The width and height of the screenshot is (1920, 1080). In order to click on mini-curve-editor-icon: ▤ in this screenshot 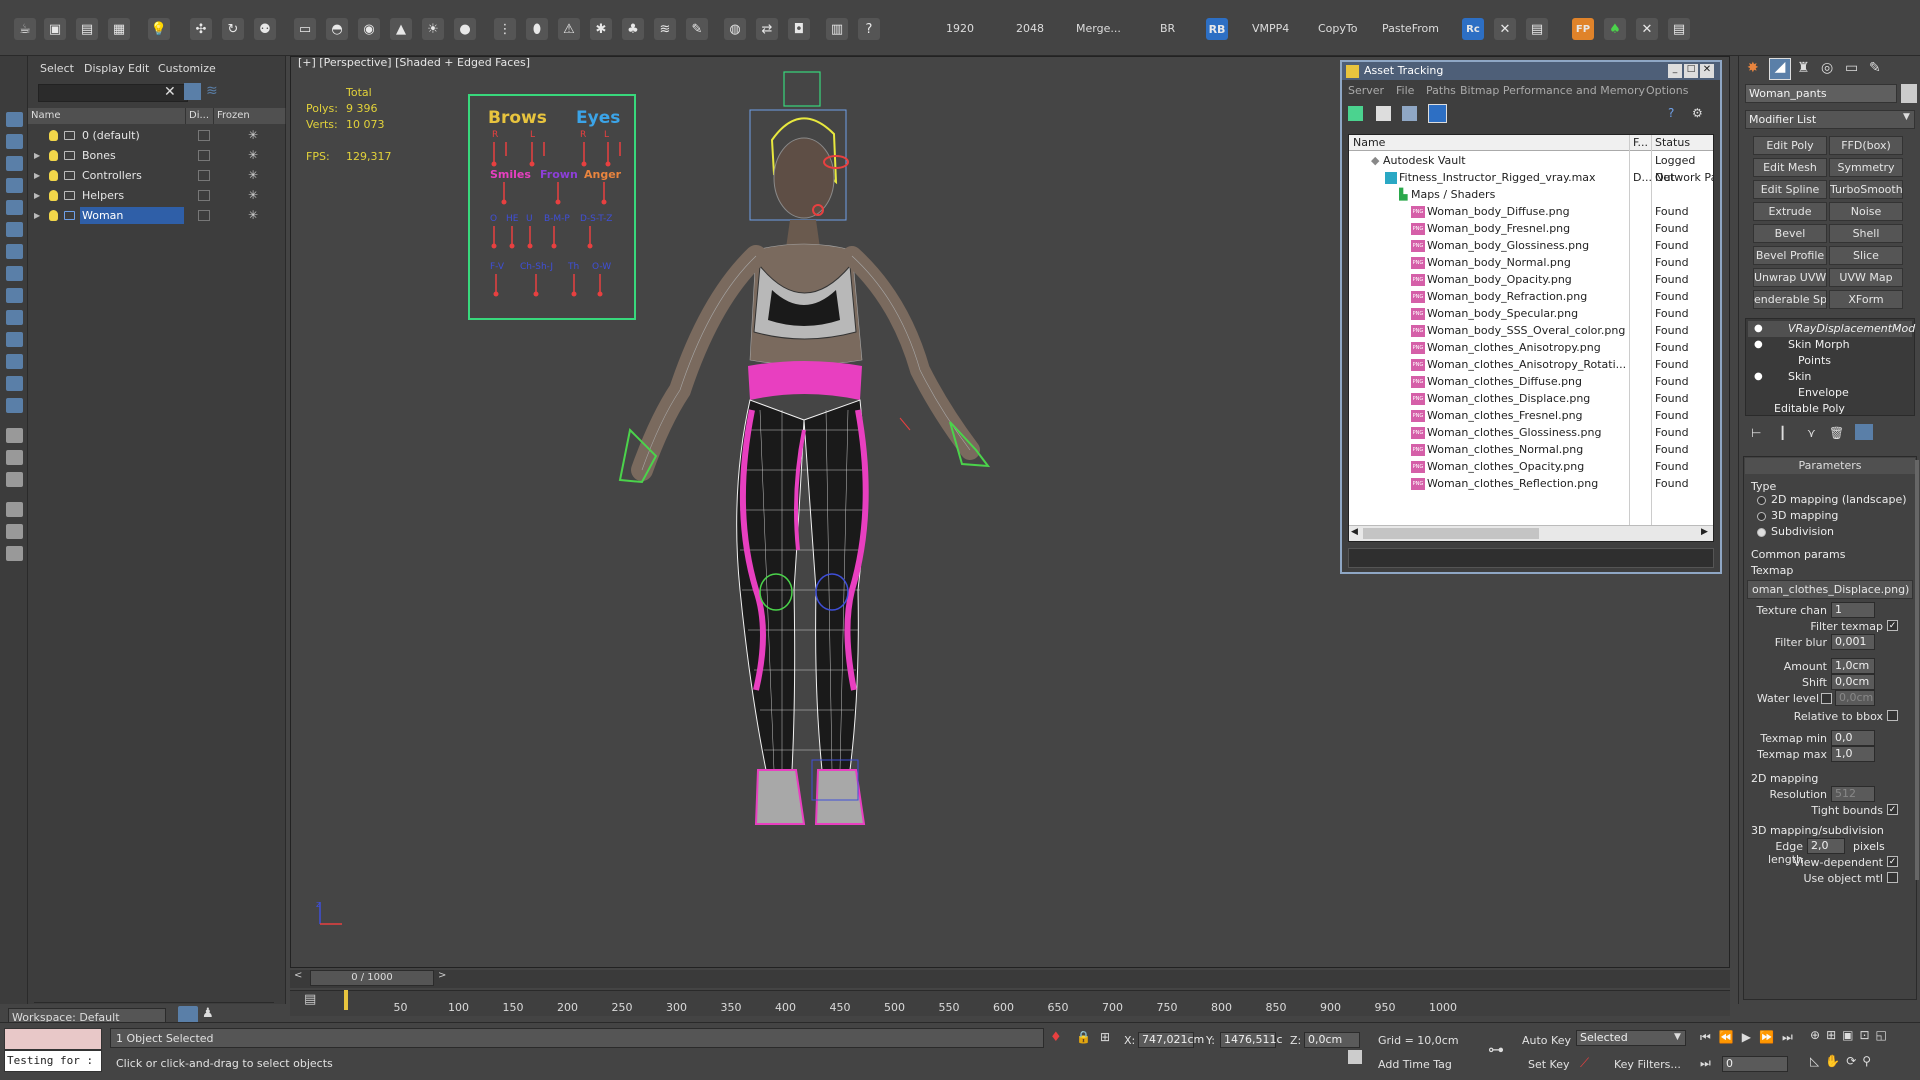, I will do `click(314, 1001)`.